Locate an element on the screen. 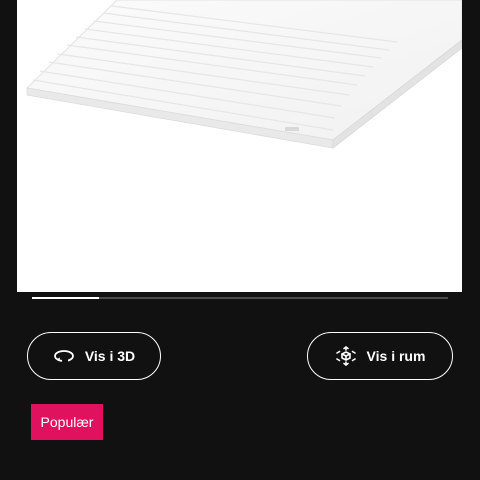 The height and width of the screenshot is (480, 480). view-in-room-label: Vis i rum is located at coordinates (396, 356).